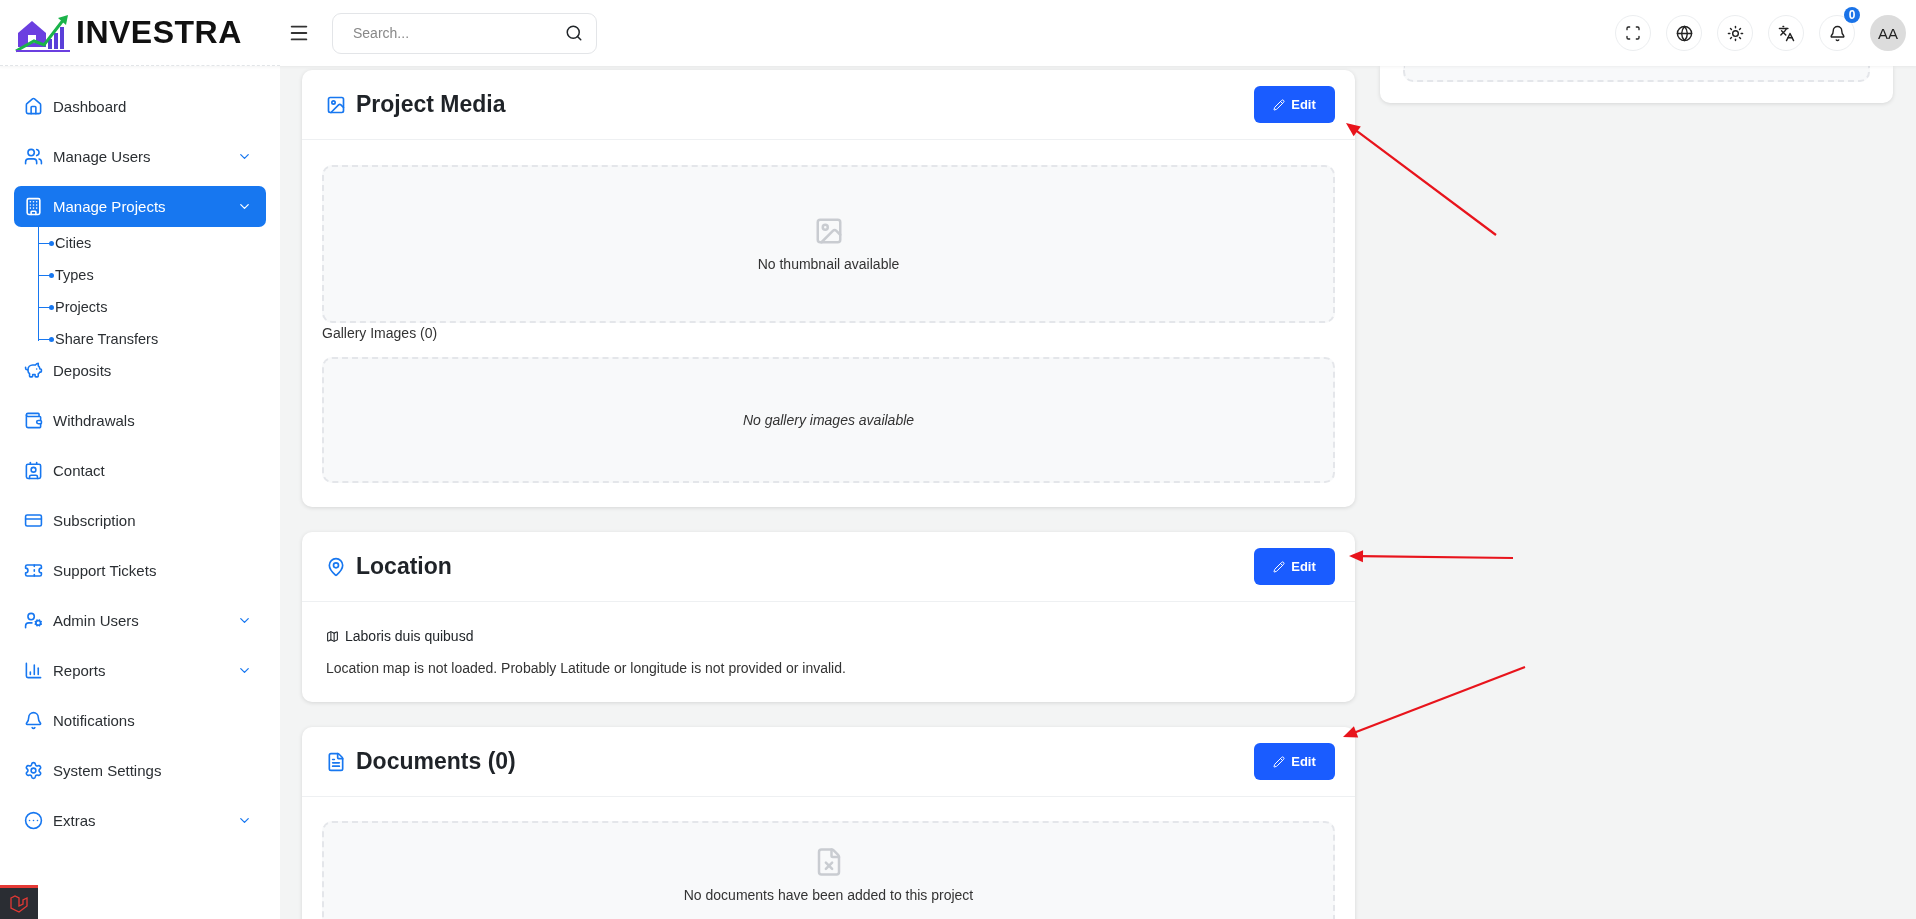  Describe the element at coordinates (574, 32) in the screenshot. I see `search-icon` at that location.